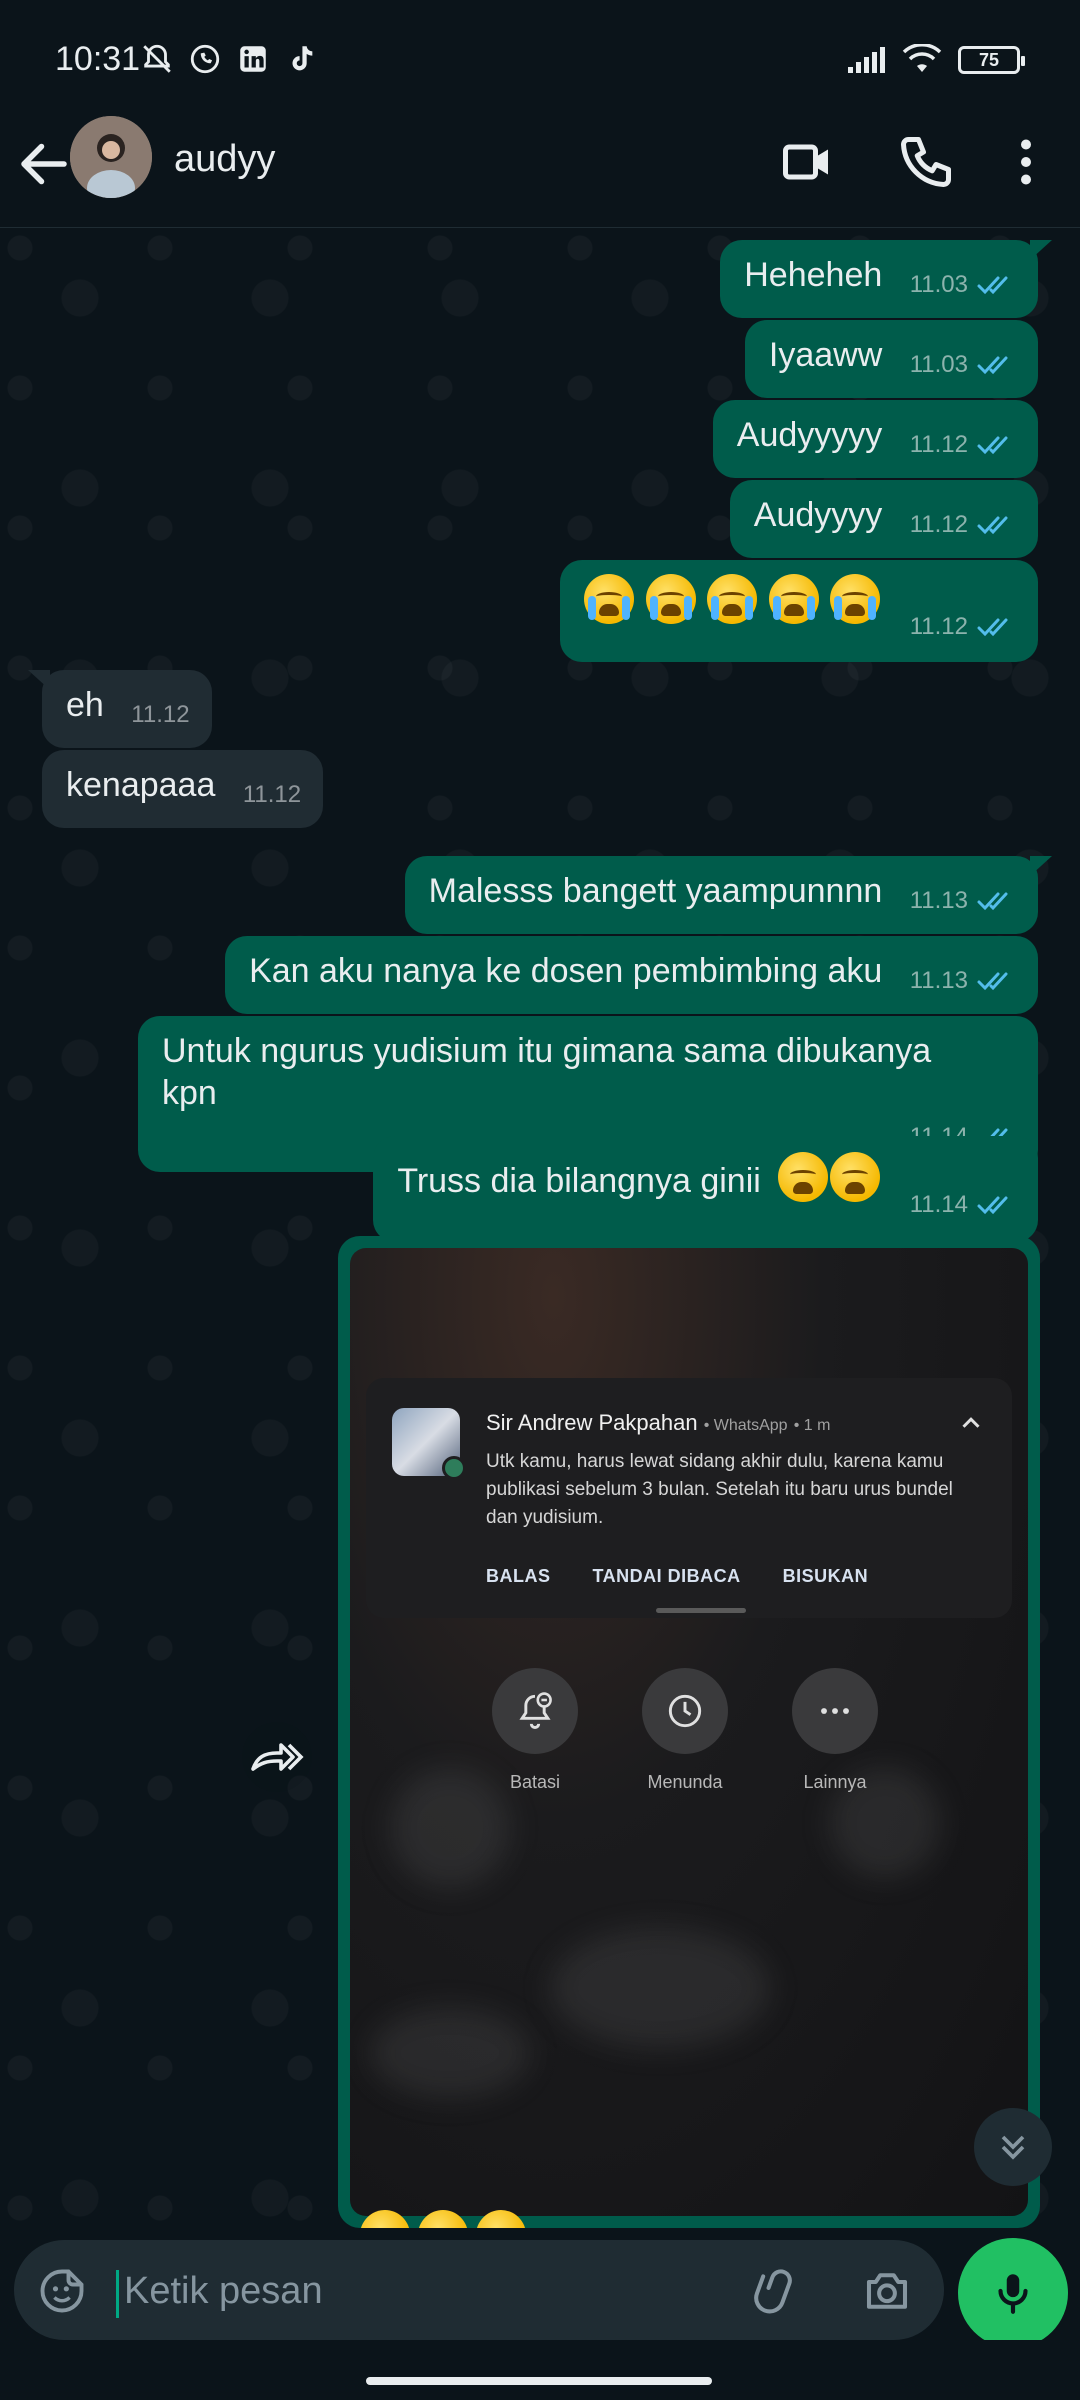 The width and height of the screenshot is (1080, 2400). Describe the element at coordinates (1026, 162) in the screenshot. I see `more-options-icon` at that location.